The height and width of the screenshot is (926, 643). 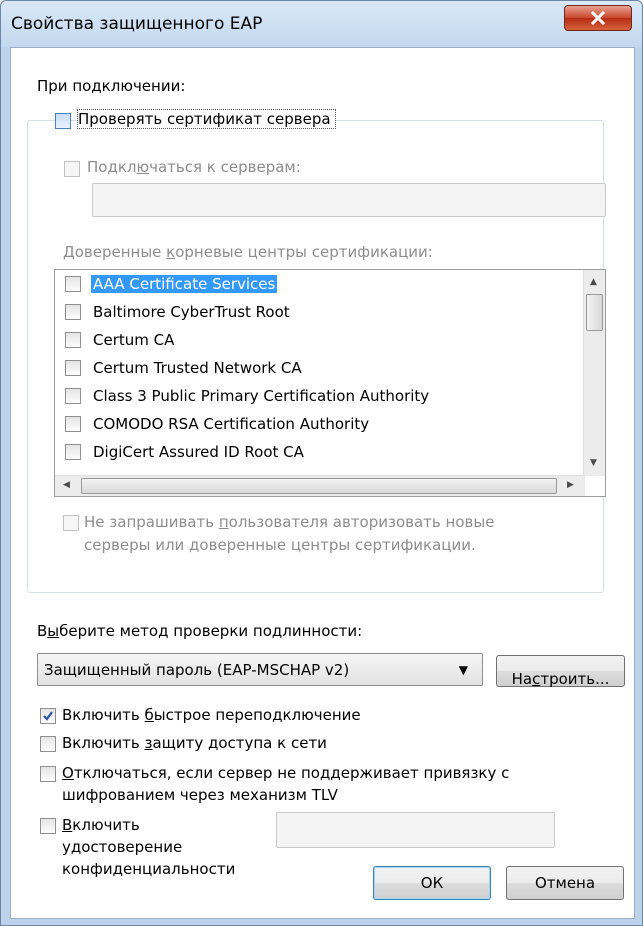 What do you see at coordinates (594, 373) in the screenshot?
I see `vertical-scrollbar: ▲ ▼` at bounding box center [594, 373].